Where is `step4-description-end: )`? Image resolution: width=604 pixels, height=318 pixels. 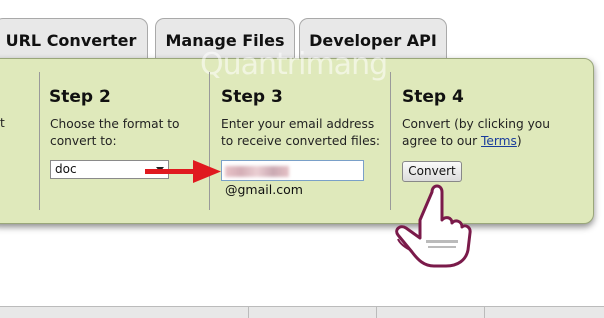 step4-description-end: ) is located at coordinates (519, 140).